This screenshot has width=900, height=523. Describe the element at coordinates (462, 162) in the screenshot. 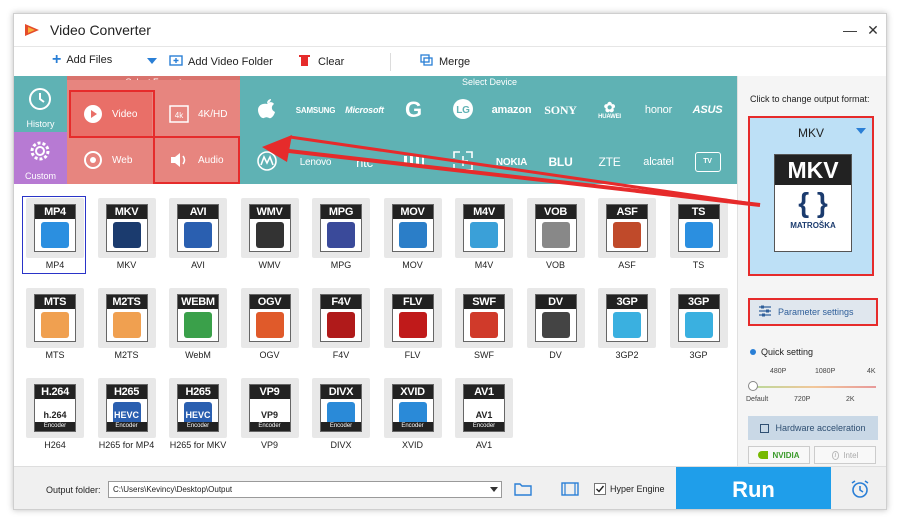

I see `device-nokia-phone` at that location.